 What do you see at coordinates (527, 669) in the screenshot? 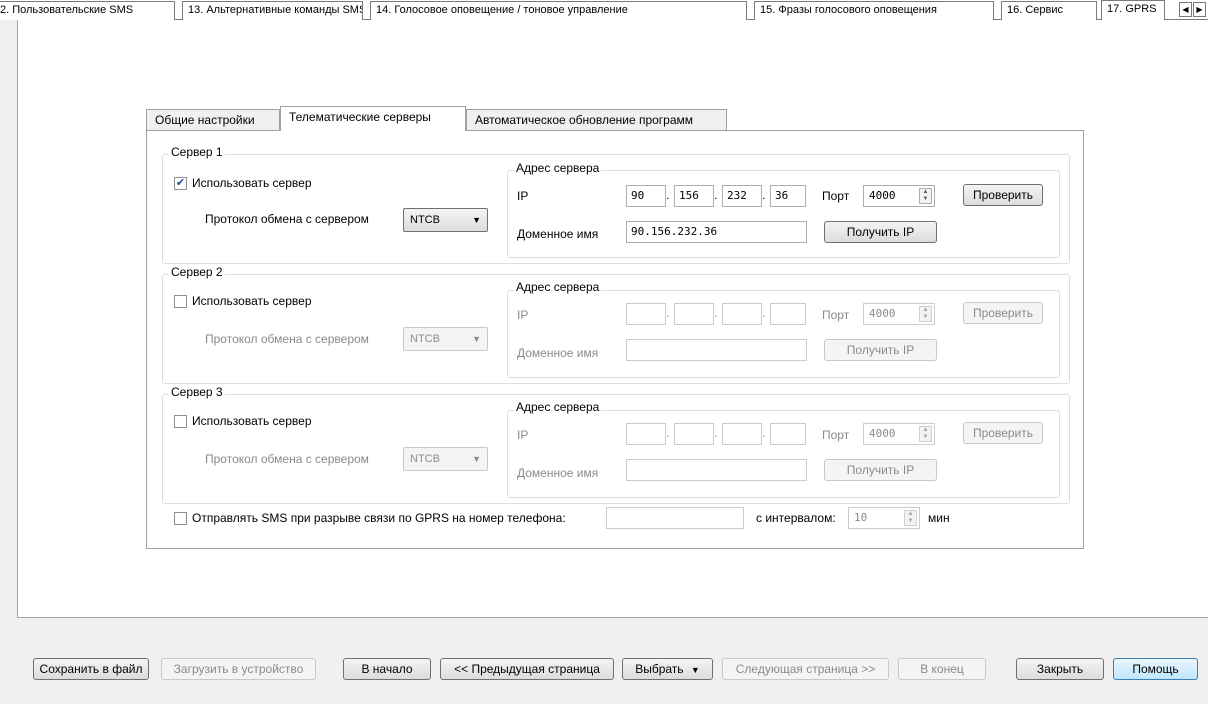
I see `previous-page-button: << Предыдущая страница` at bounding box center [527, 669].